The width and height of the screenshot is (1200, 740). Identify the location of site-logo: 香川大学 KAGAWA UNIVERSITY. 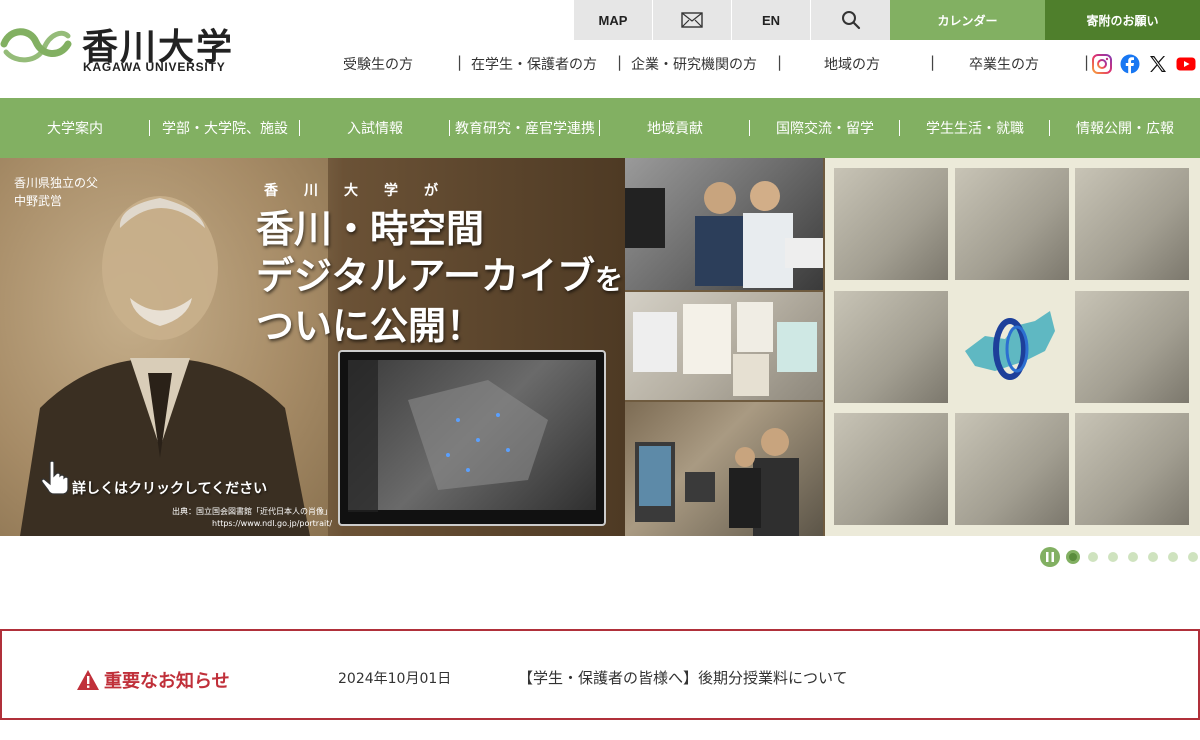
(120, 46).